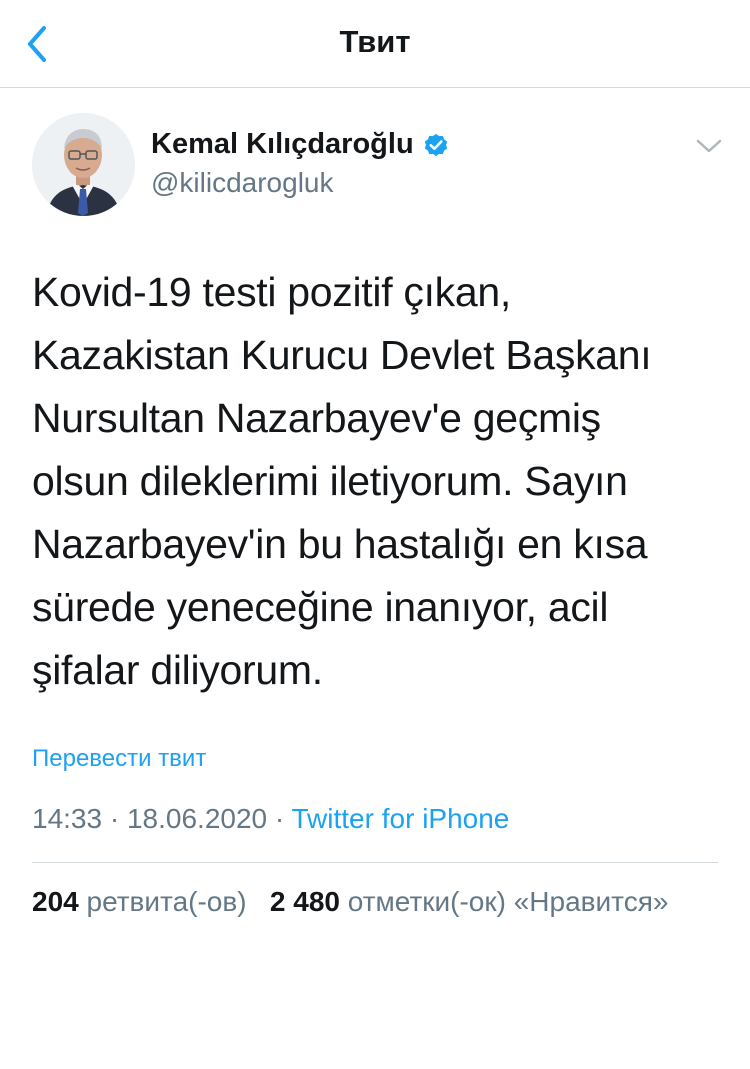  I want to click on author-handle: @kilicdarogluk, so click(242, 183).